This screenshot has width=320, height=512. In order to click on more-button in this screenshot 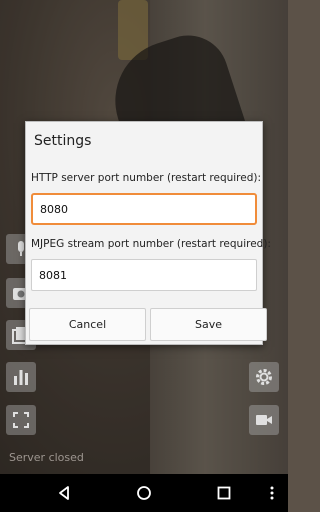, I will do `click(272, 493)`.